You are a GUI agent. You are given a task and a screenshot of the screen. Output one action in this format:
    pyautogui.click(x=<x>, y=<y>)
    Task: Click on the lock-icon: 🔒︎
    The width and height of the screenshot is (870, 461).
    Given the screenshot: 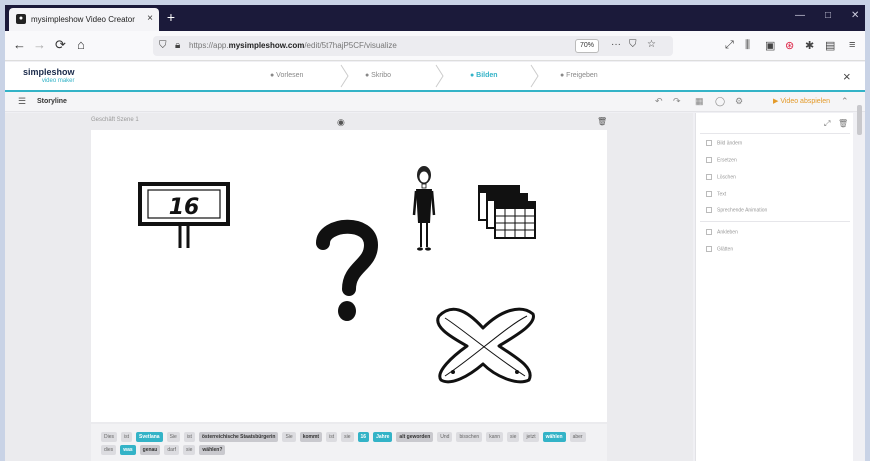 What is the action you would take?
    pyautogui.click(x=177, y=45)
    